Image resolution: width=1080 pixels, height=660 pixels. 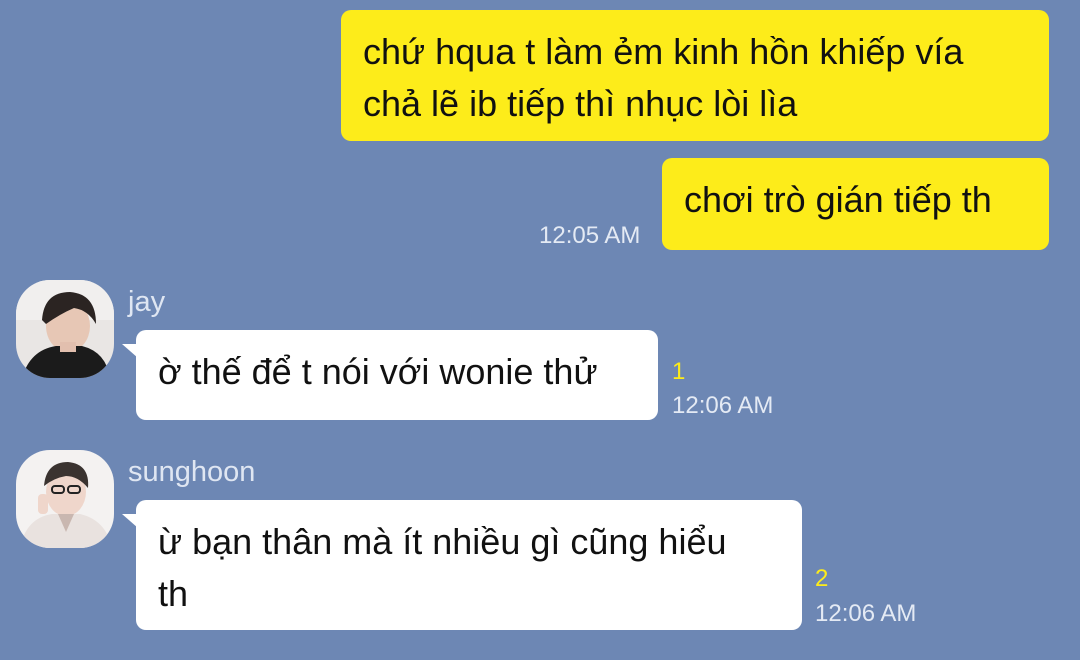 What do you see at coordinates (590, 235) in the screenshot?
I see `message-timestamp: 12:05 AM` at bounding box center [590, 235].